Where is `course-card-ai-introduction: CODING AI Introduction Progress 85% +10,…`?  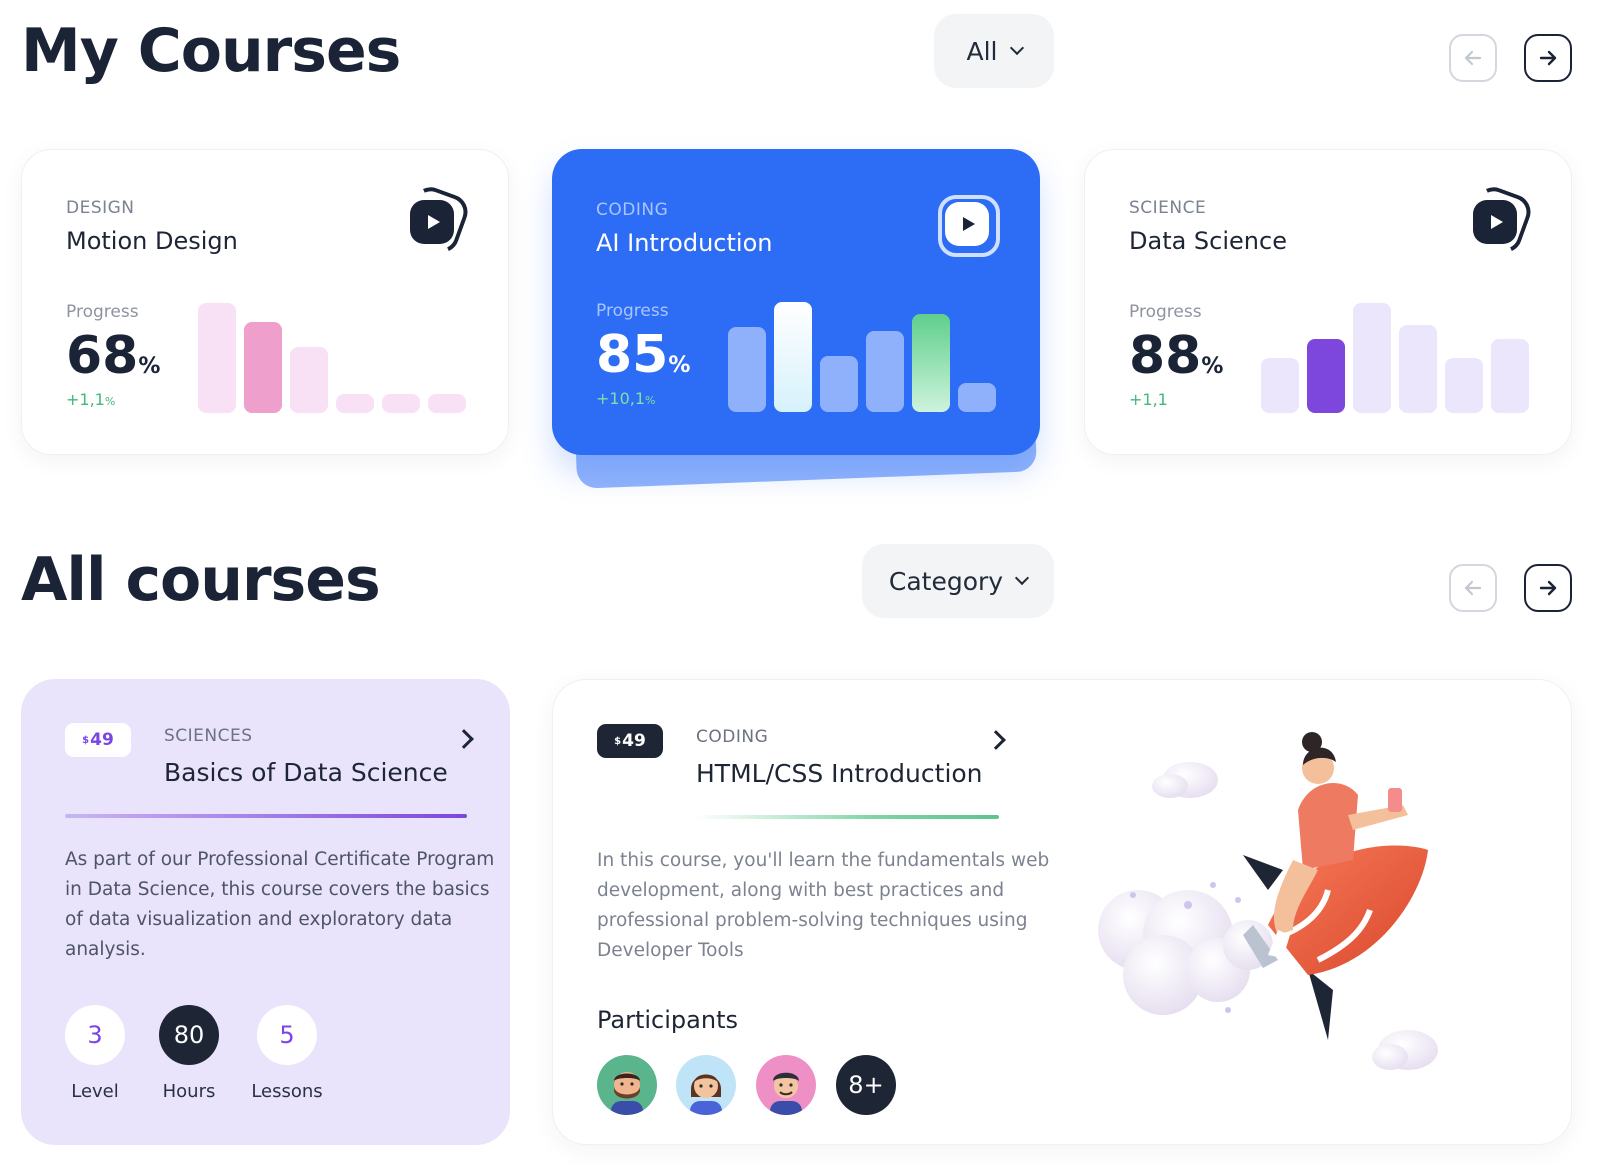
course-card-ai-introduction: CODING AI Introduction Progress 85% +10,… is located at coordinates (796, 302).